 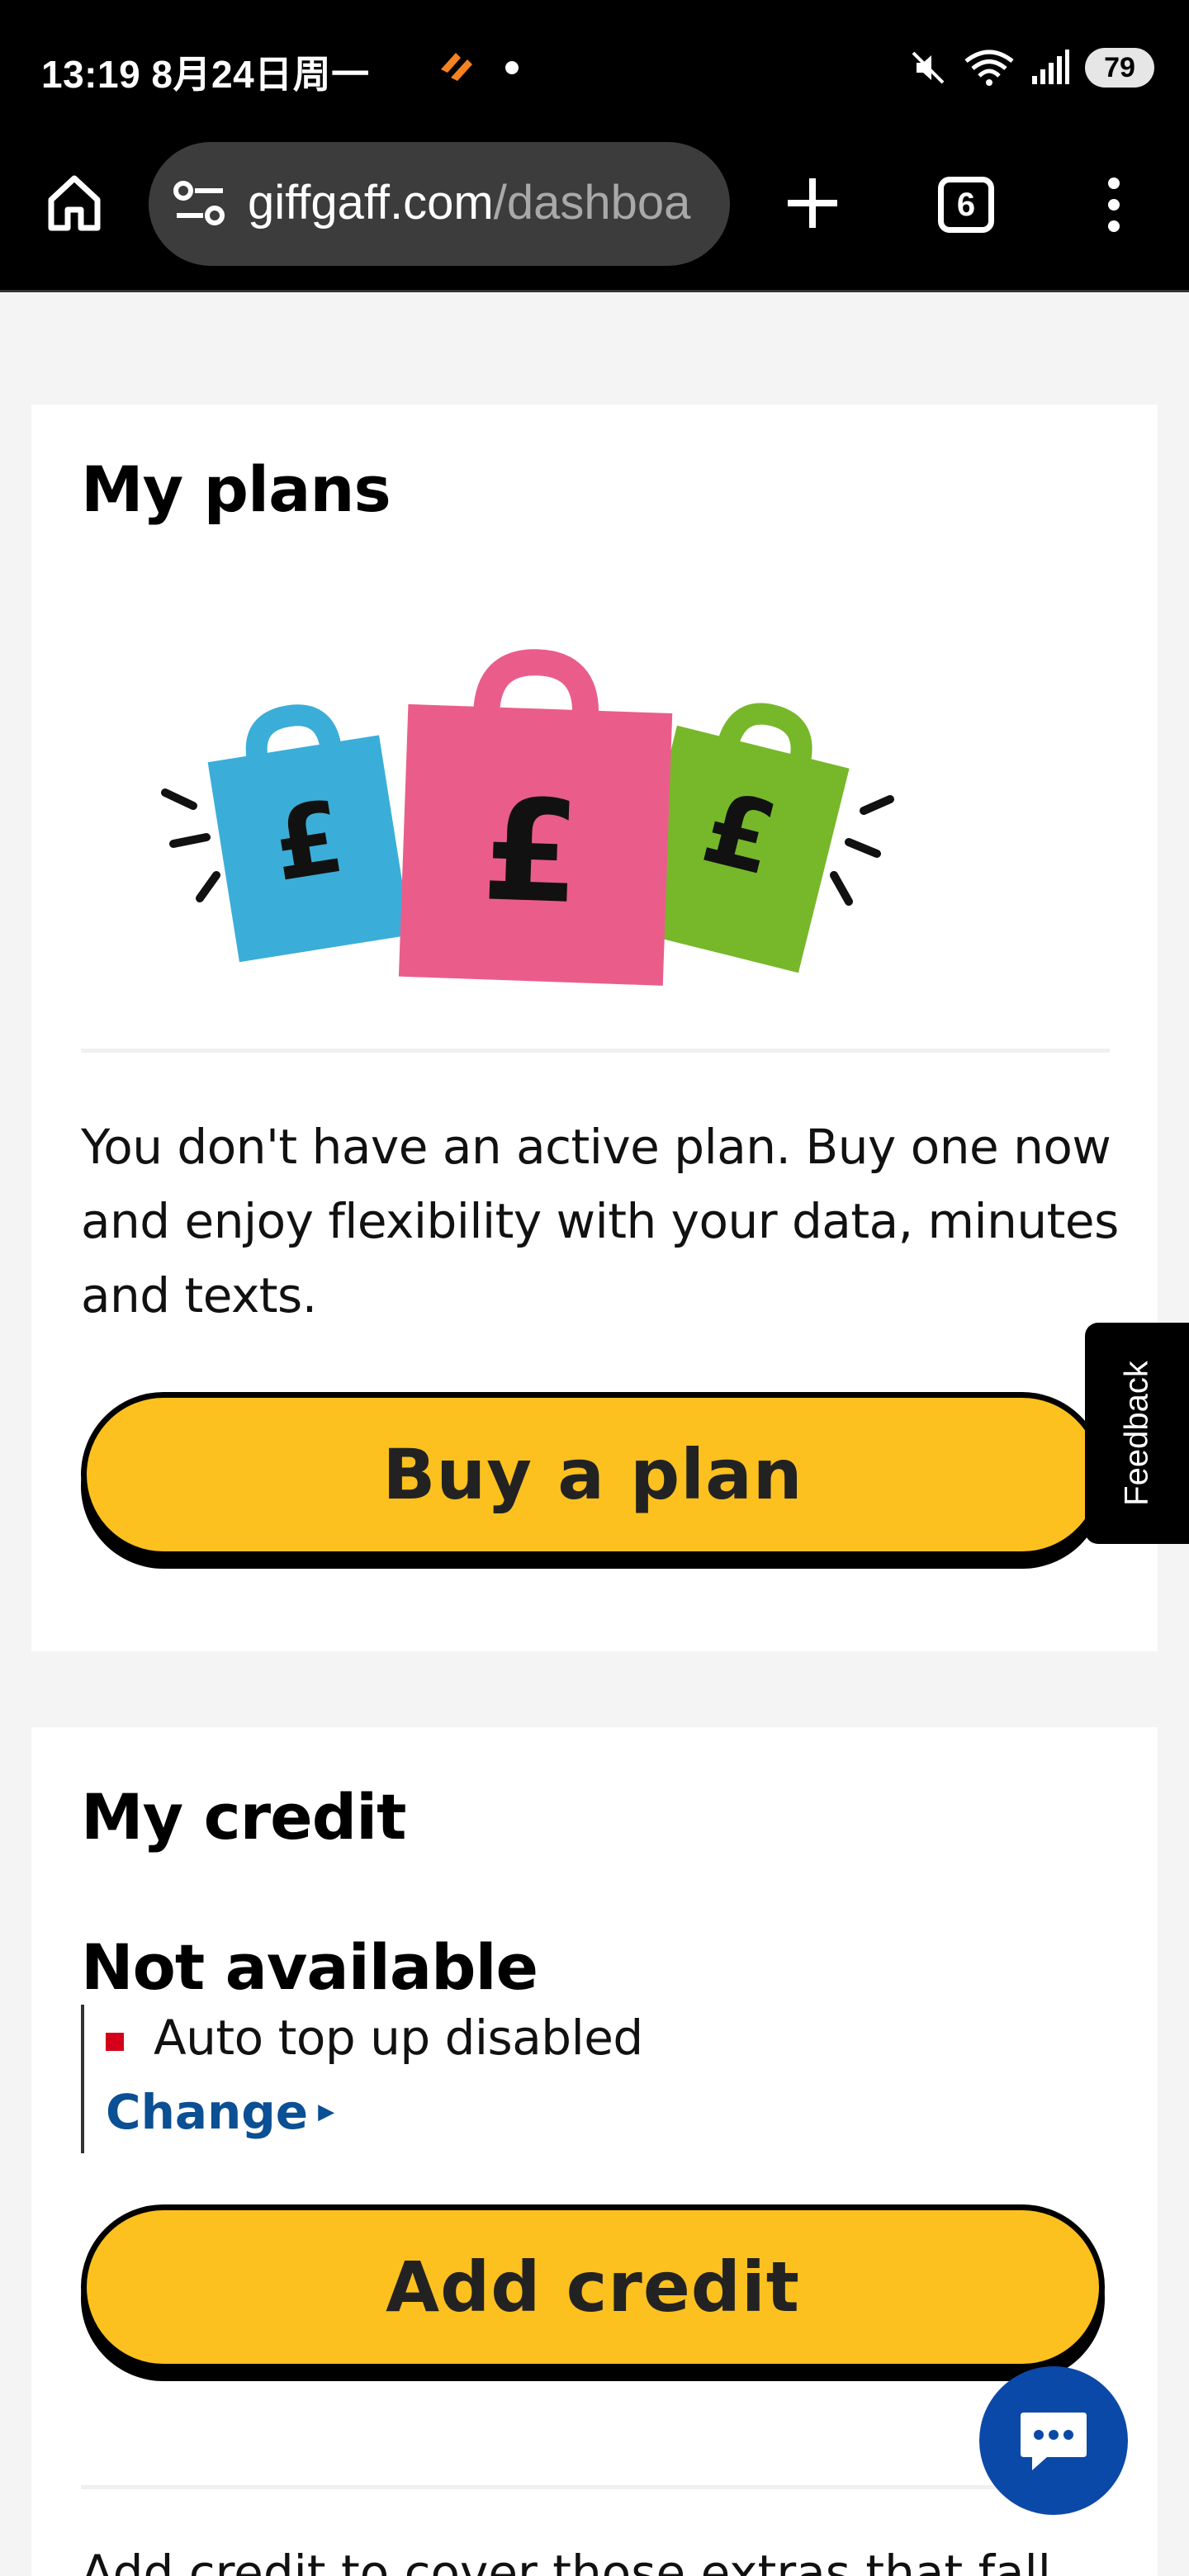 I want to click on pink-bag-icon: £, so click(x=535, y=817).